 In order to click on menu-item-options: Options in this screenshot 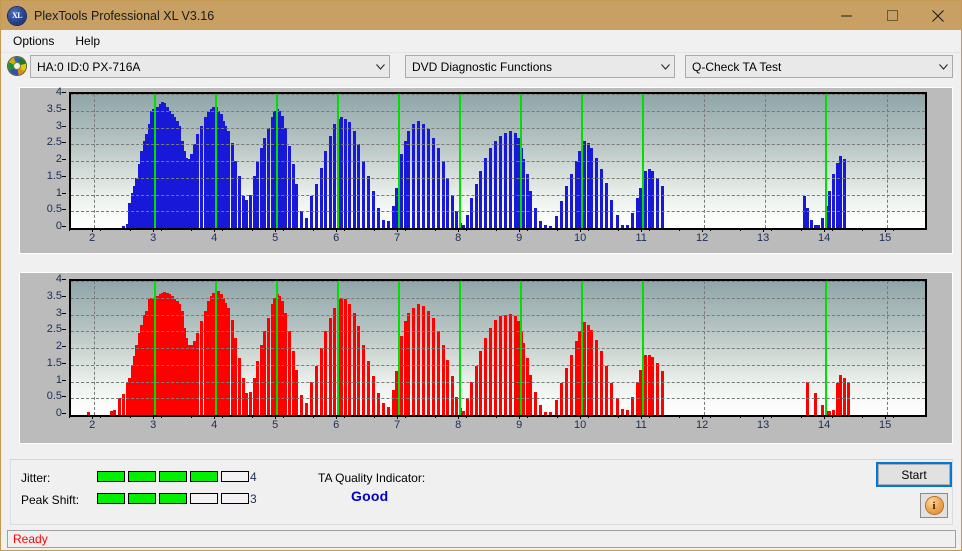, I will do `click(33, 41)`.